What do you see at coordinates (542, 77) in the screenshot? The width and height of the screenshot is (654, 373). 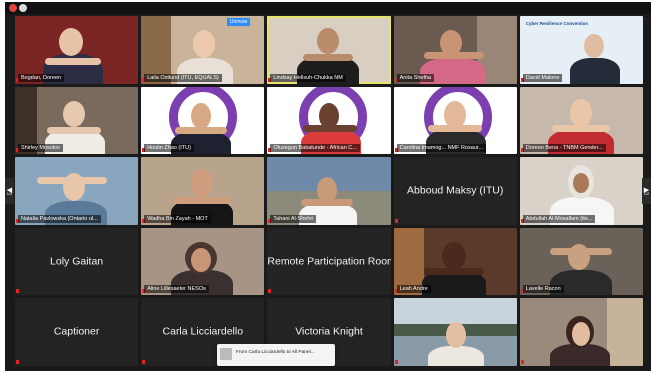 I see `participant-name: David Malone` at bounding box center [542, 77].